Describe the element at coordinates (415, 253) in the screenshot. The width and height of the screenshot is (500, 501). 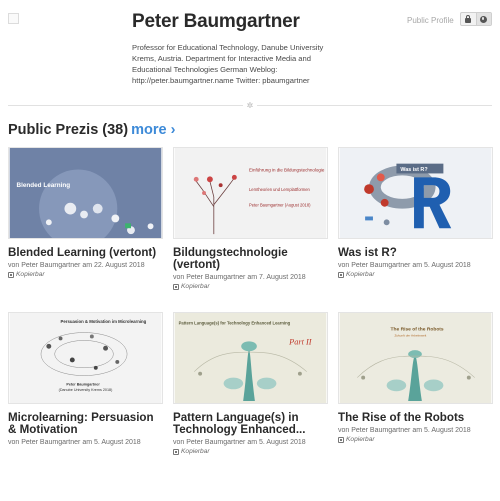
I see `prezi-title: Was ist R?` at that location.